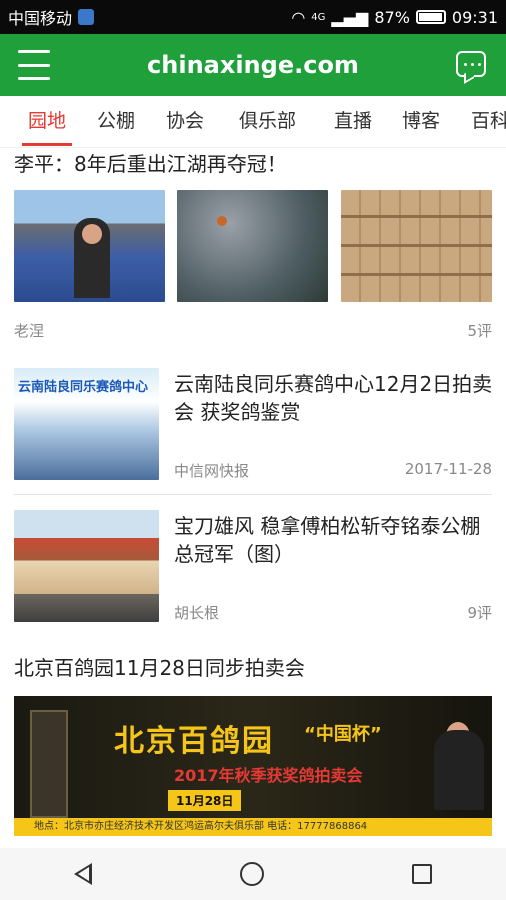  Describe the element at coordinates (116, 121) in the screenshot. I see `tab-gongpeng: 公棚` at that location.